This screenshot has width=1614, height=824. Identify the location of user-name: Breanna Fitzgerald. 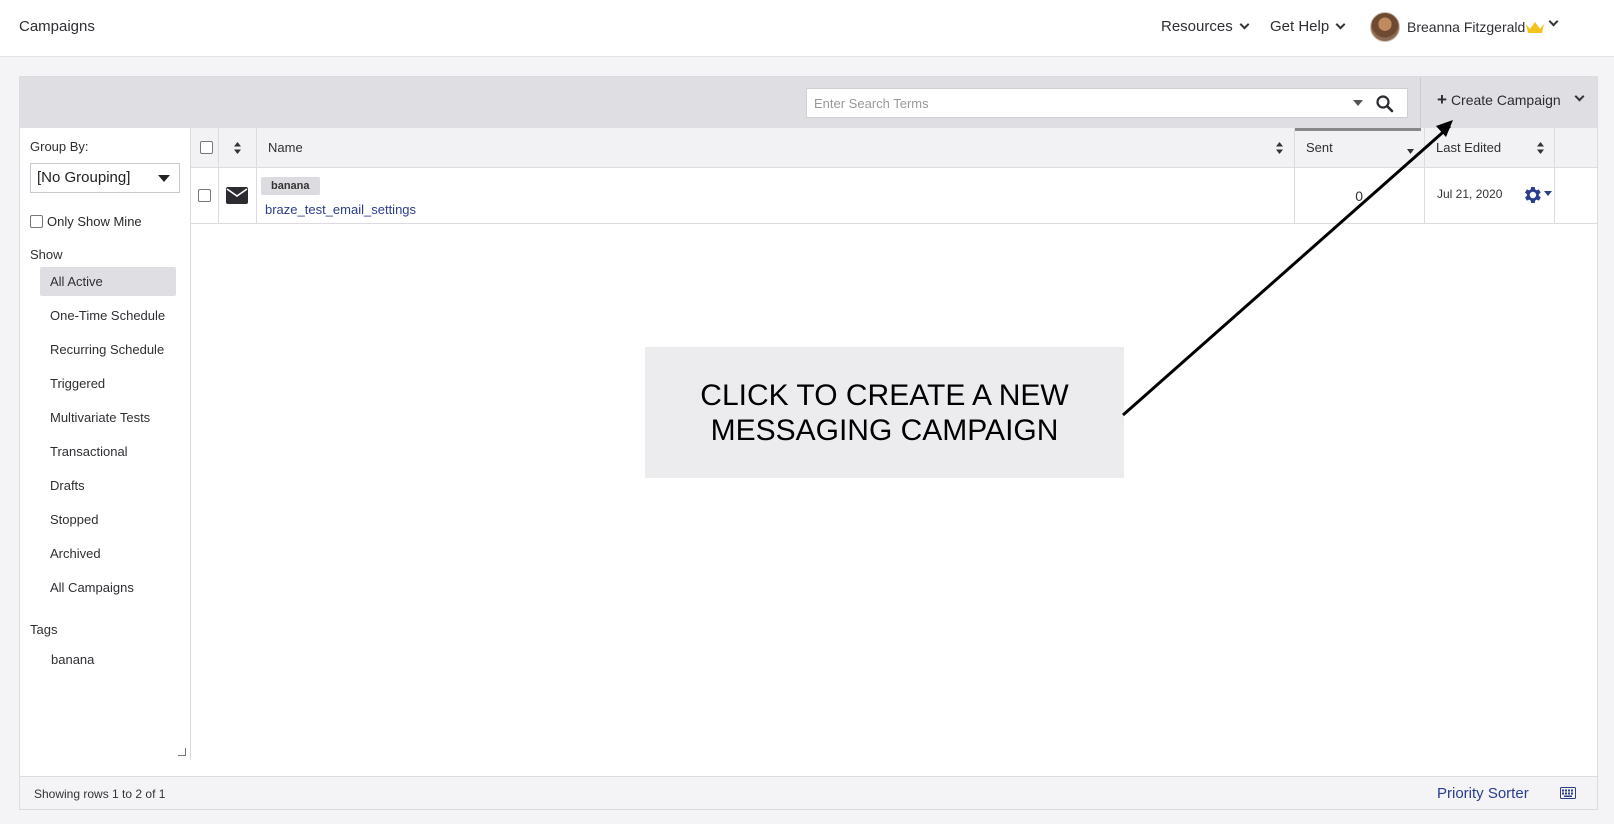
(1466, 27).